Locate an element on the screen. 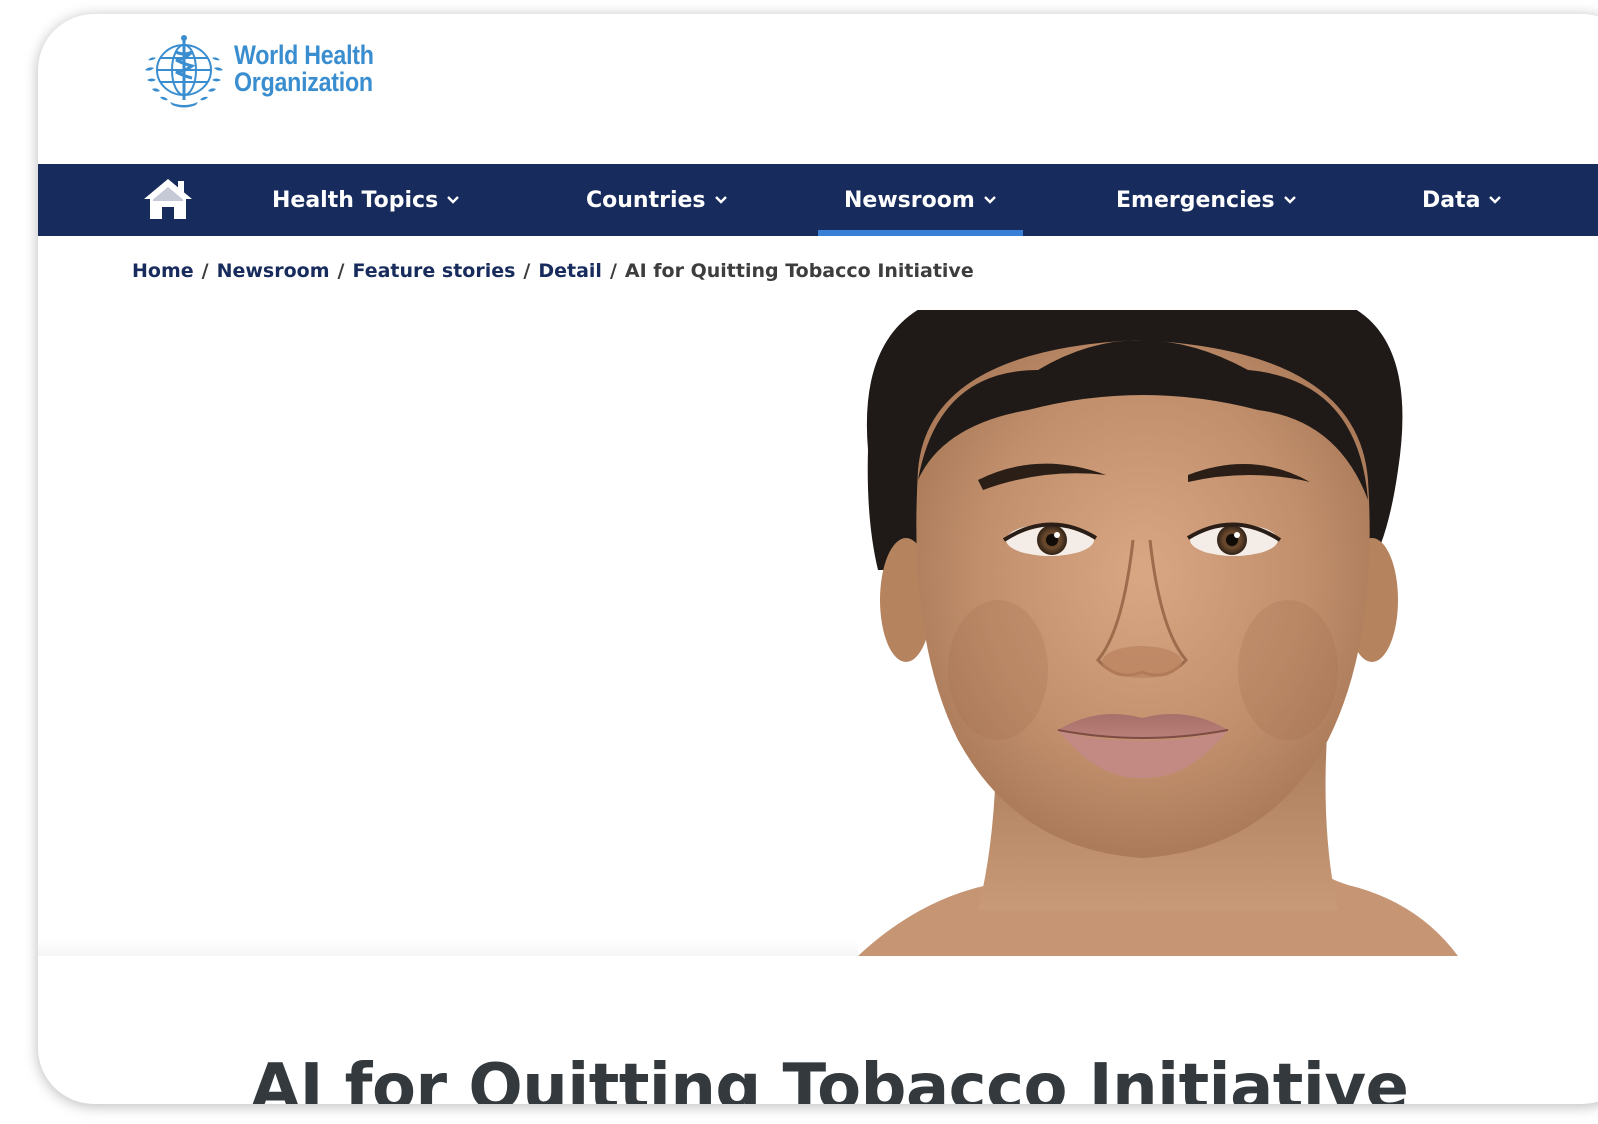 The image size is (1598, 1124). brand-line-2: Organization is located at coordinates (303, 82).